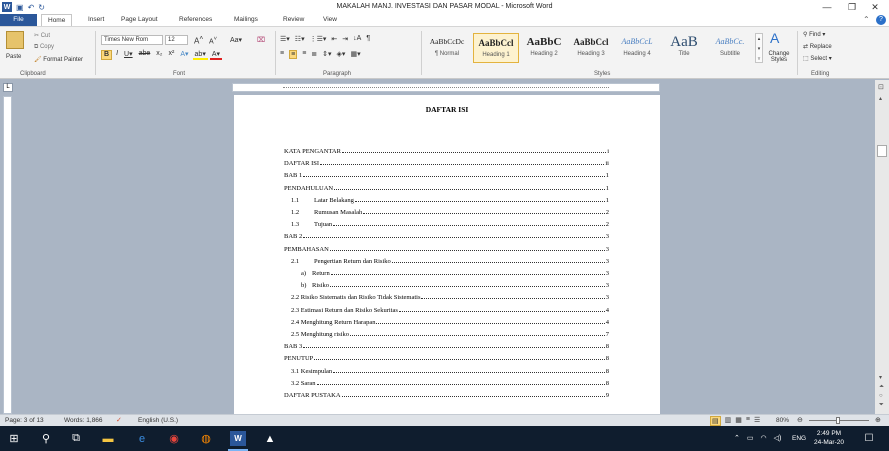  Describe the element at coordinates (107, 55) in the screenshot. I see `bold-icon: B` at that location.